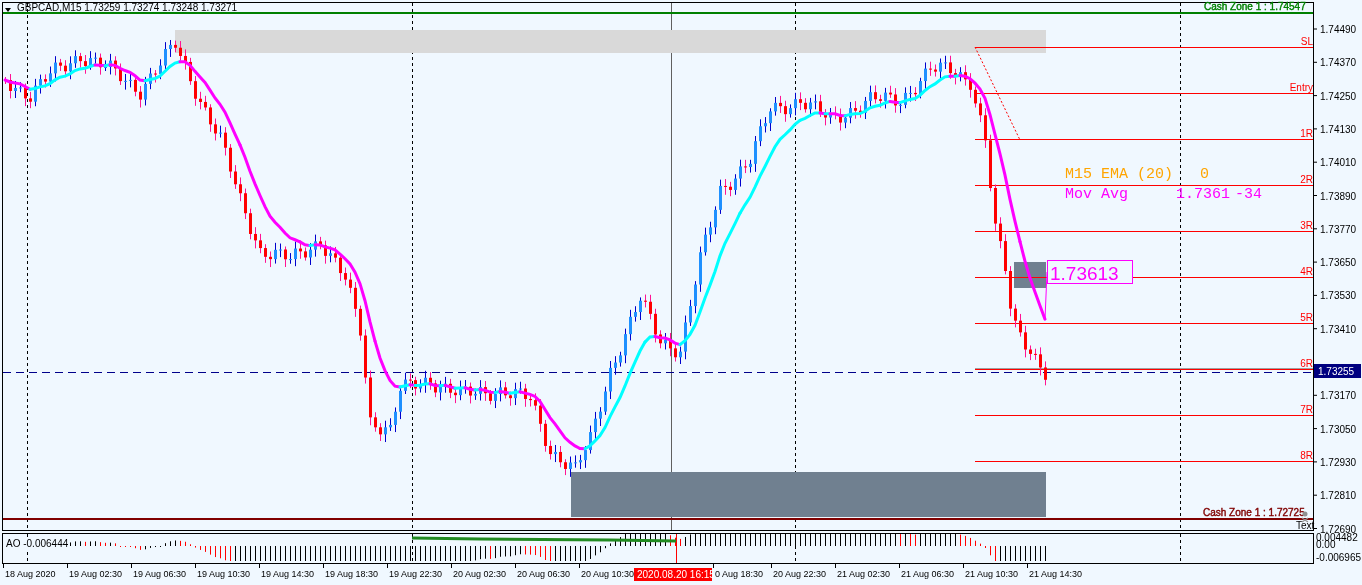 The image size is (1362, 585). Describe the element at coordinates (544, 574) in the screenshot. I see `time-axis-label: 20 Aug 06:30` at that location.